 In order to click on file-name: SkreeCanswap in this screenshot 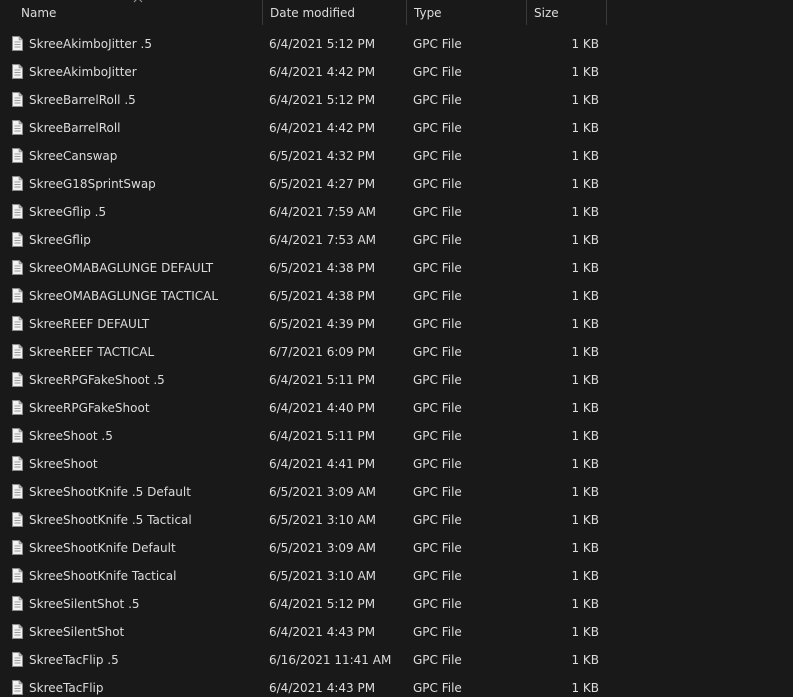, I will do `click(73, 156)`.